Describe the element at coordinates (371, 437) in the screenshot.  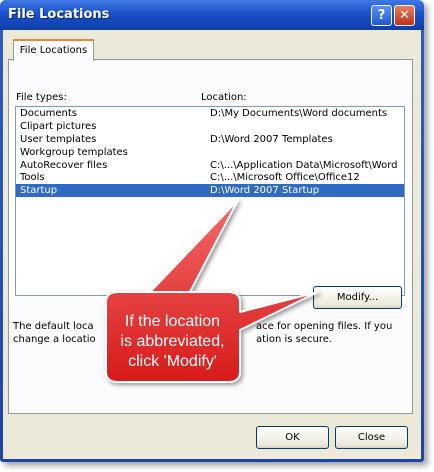
I see `close-button: Close` at that location.